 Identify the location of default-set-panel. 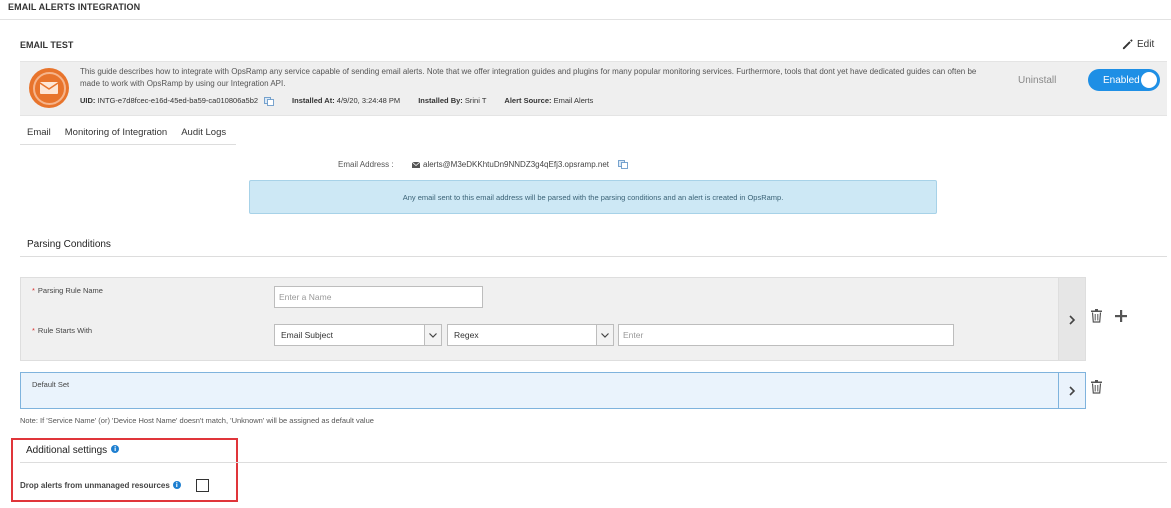
(553, 390).